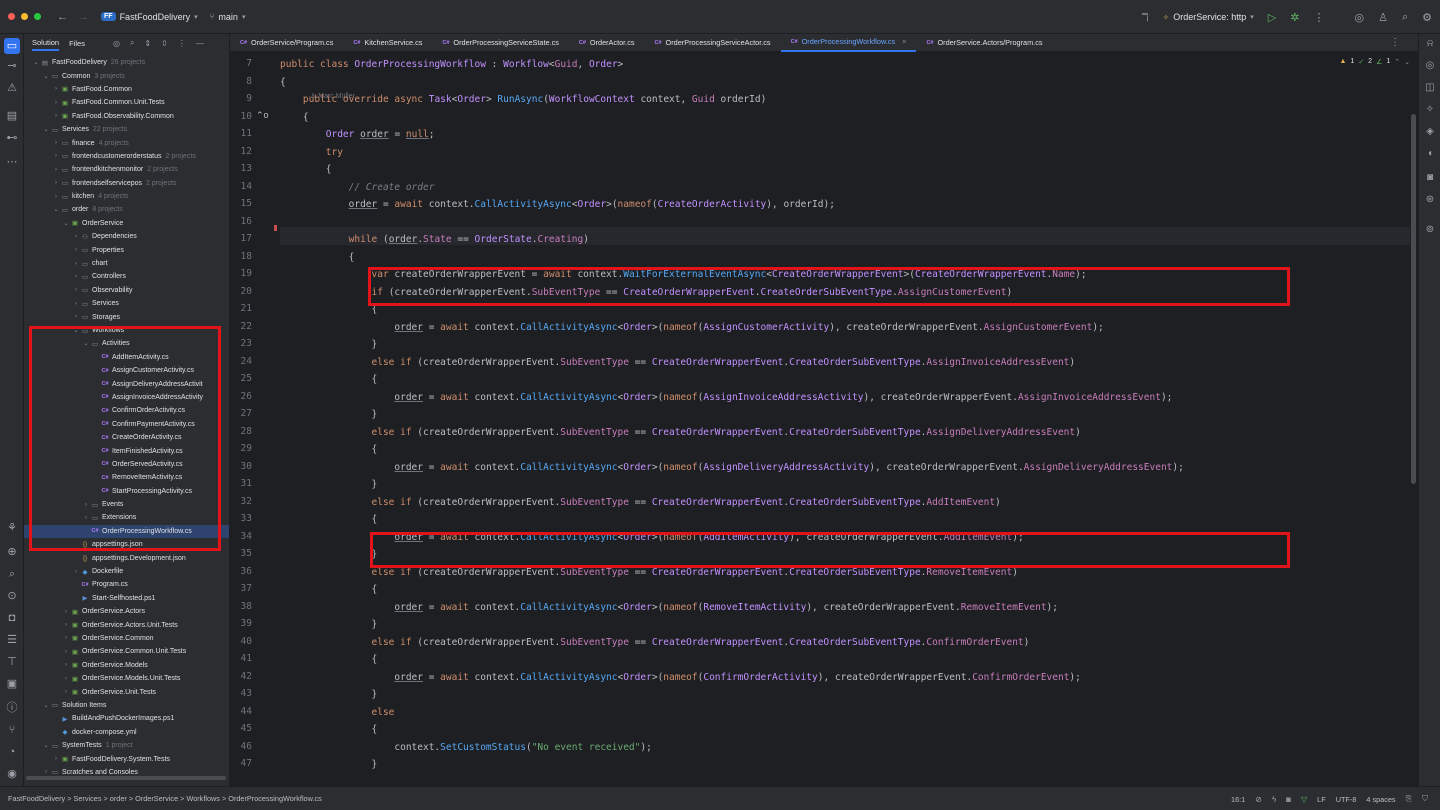  What do you see at coordinates (1405, 17) in the screenshot?
I see `search-icon: ⌕` at bounding box center [1405, 17].